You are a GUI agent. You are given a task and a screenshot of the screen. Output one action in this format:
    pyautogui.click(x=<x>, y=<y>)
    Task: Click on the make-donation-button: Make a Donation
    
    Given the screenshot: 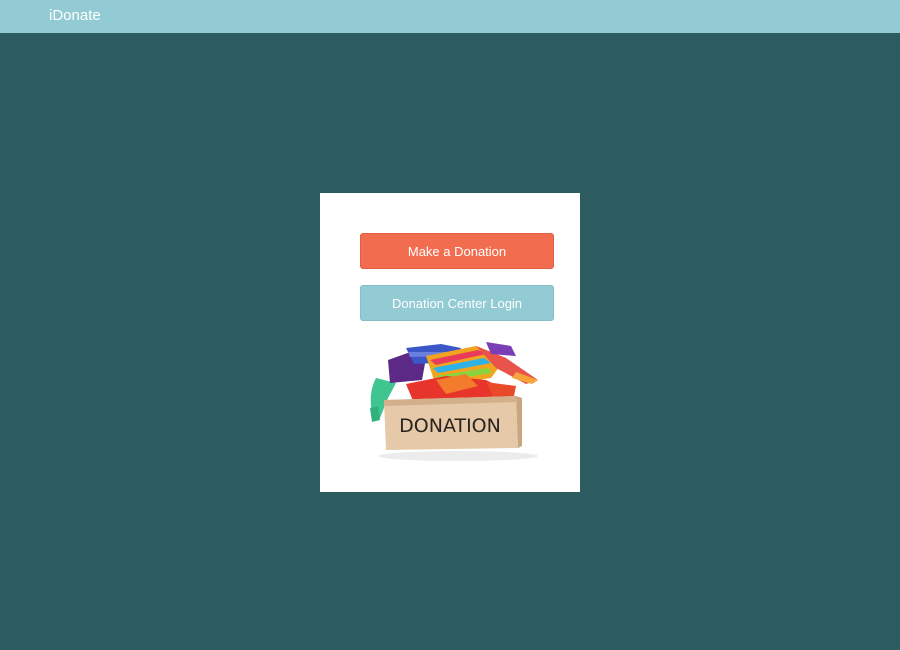 What is the action you would take?
    pyautogui.click(x=457, y=251)
    